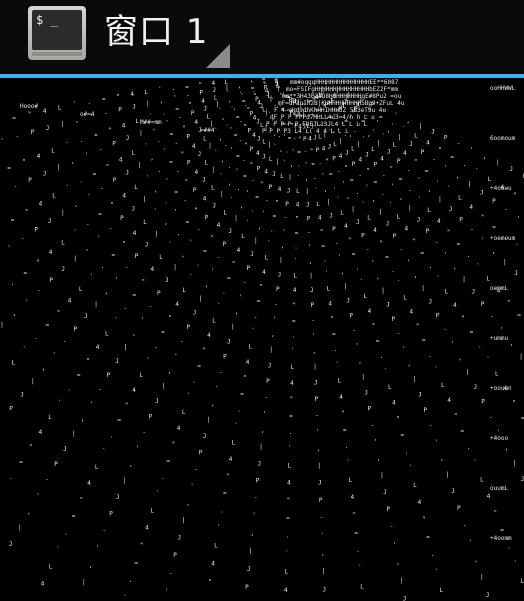  I want to click on terminal-app-icon: $ _, so click(57, 33).